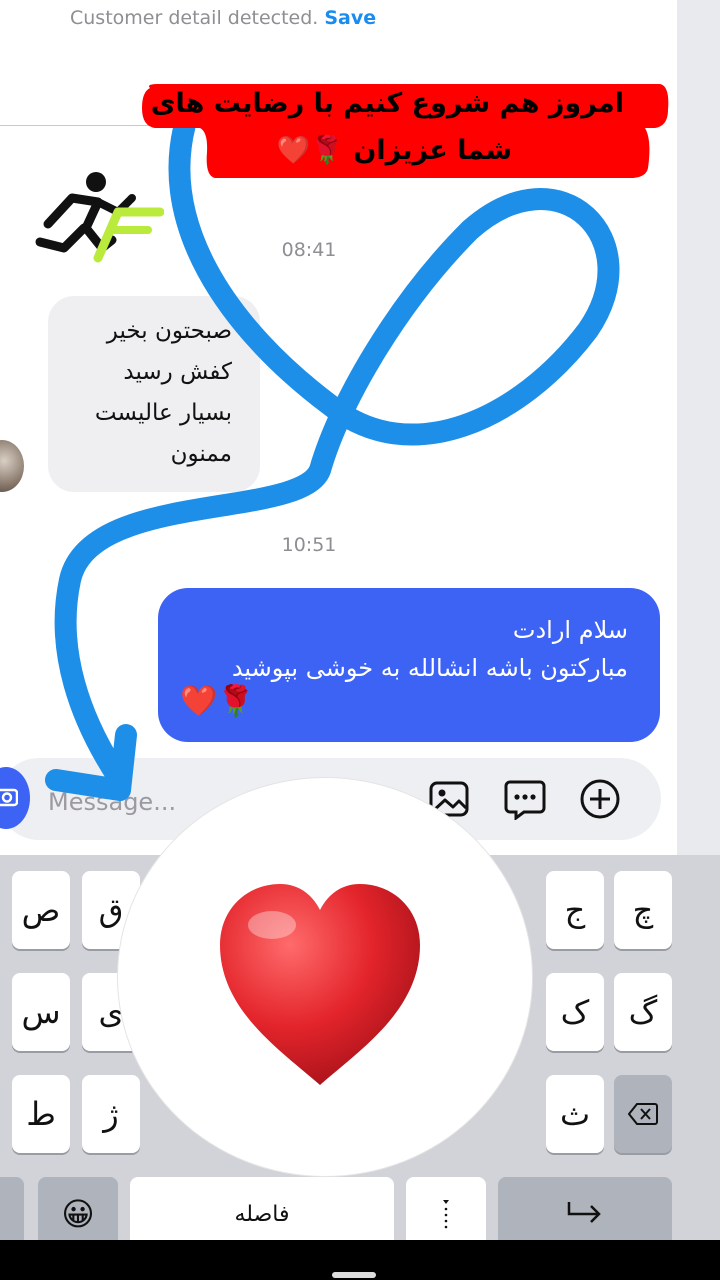 This screenshot has width=720, height=1280. I want to click on runner-logo, so click(99, 217).